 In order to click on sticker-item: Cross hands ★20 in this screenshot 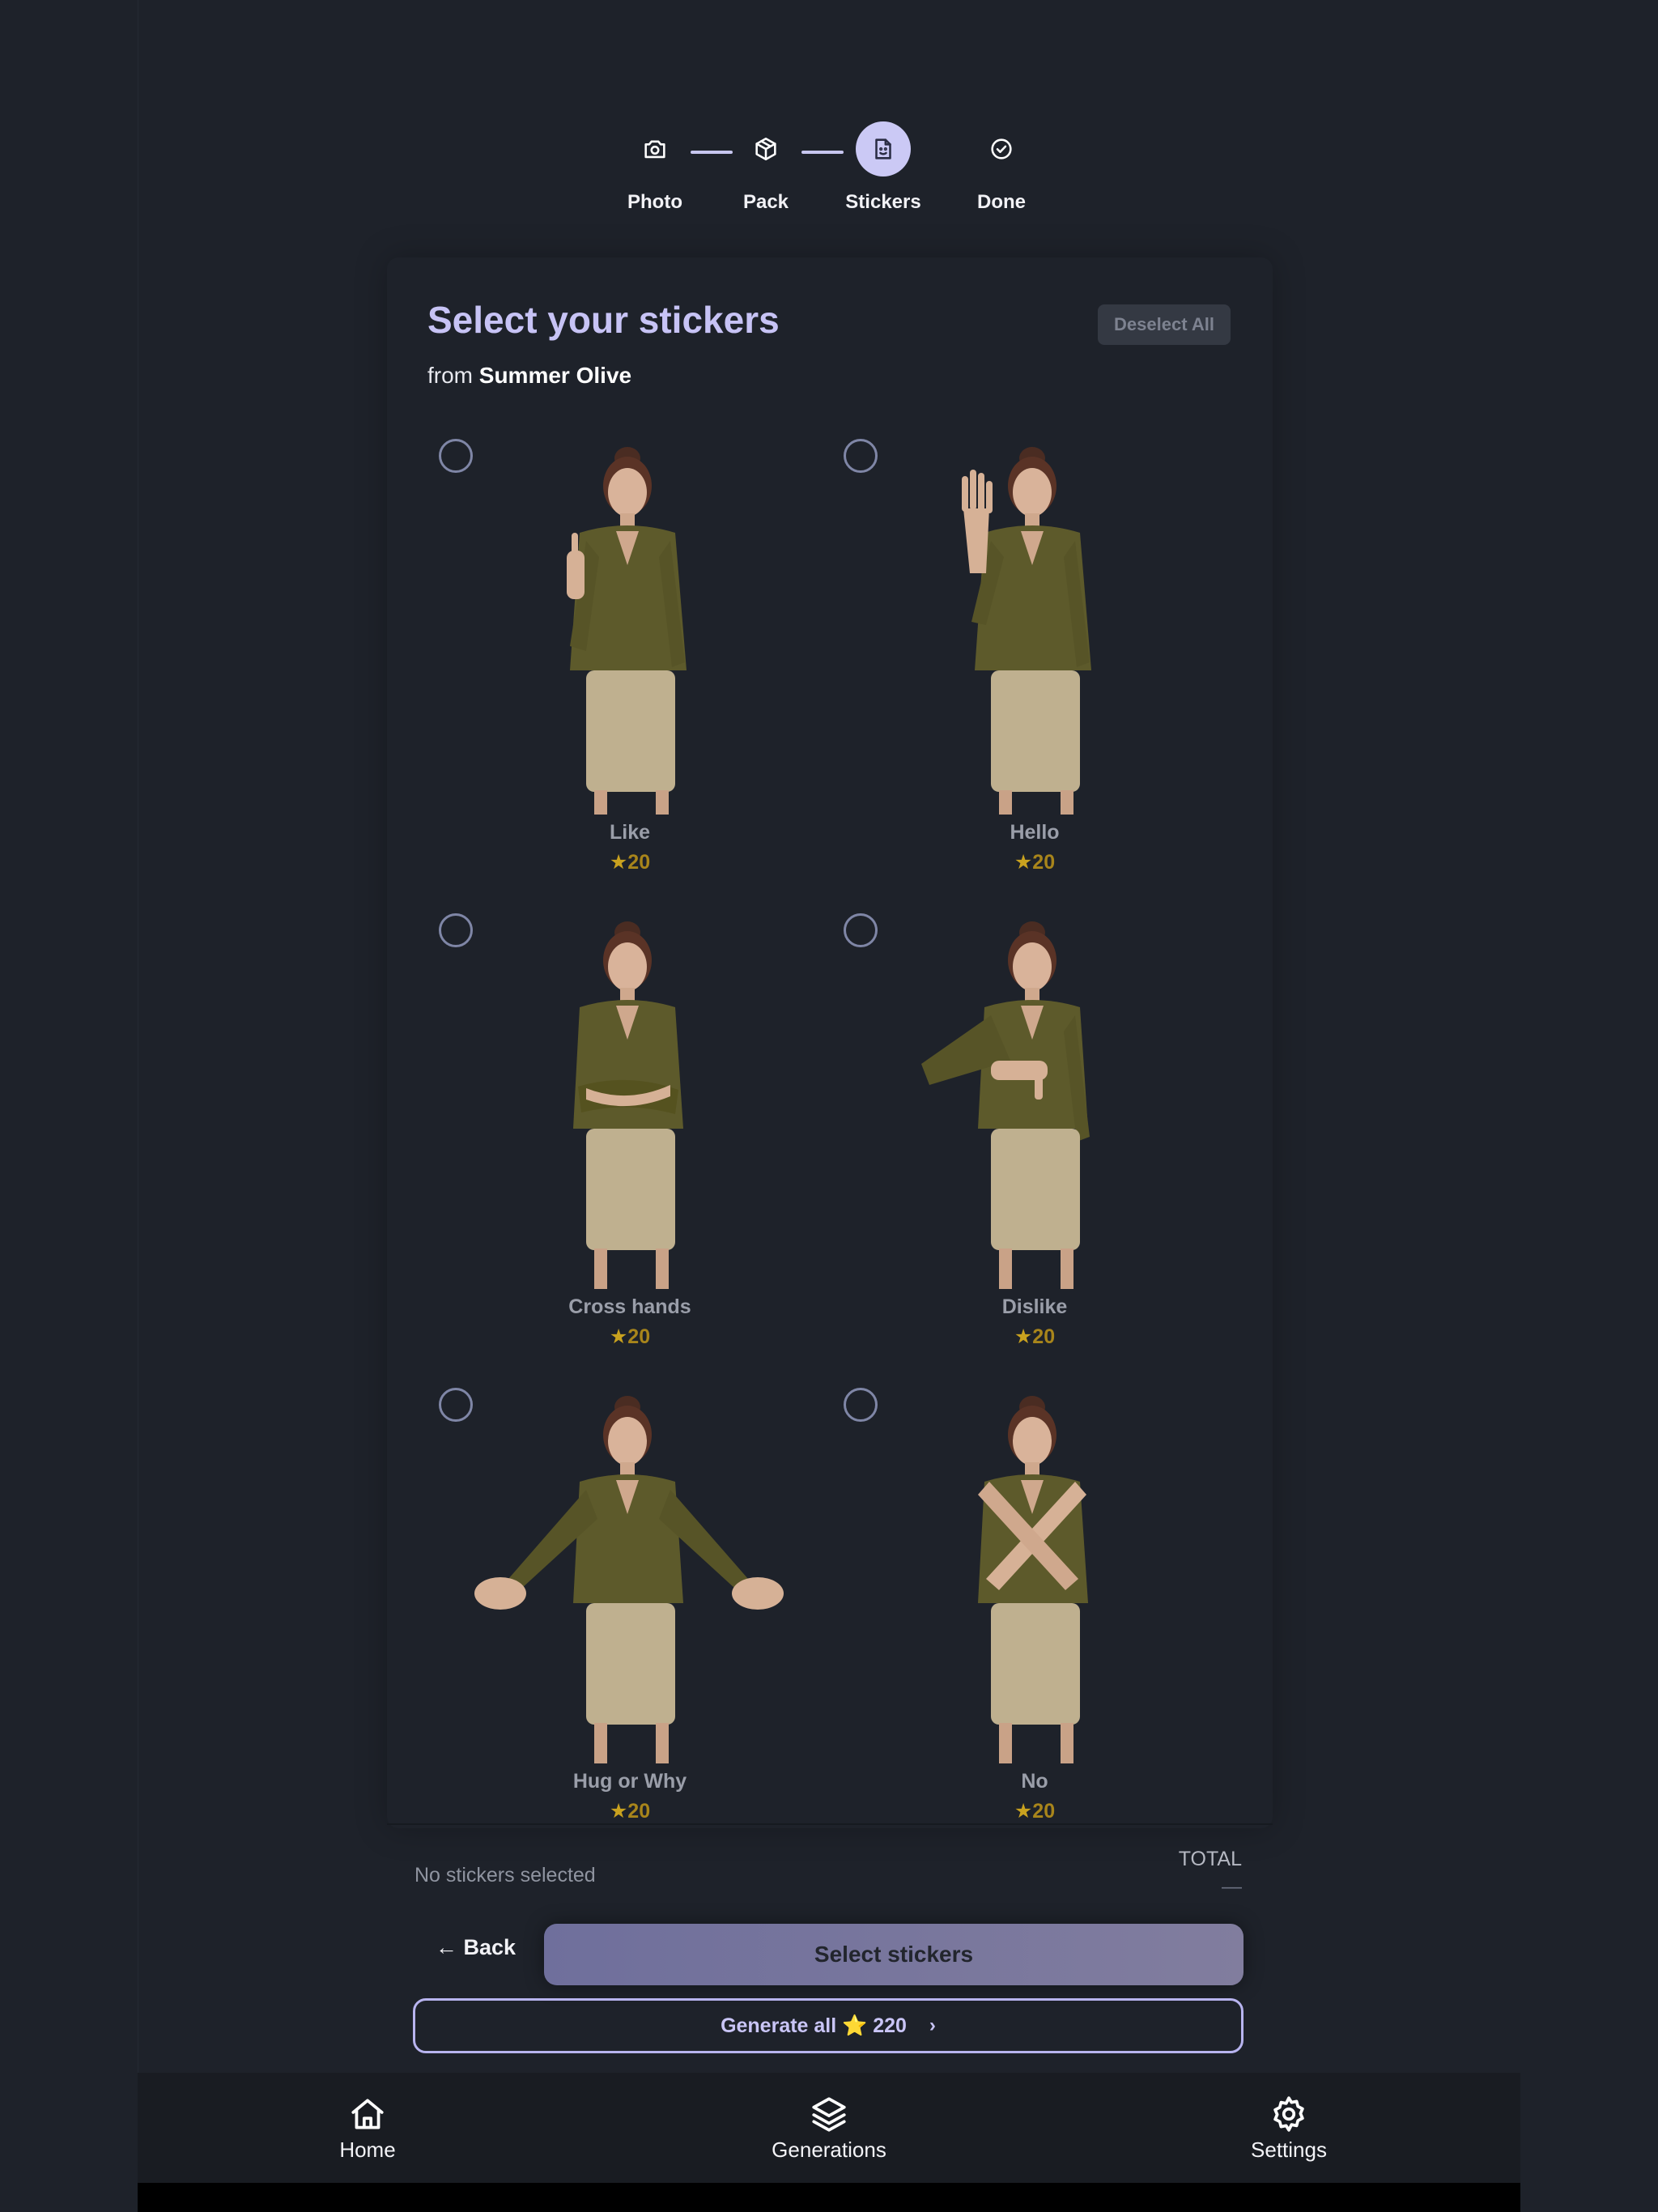, I will do `click(629, 1129)`.